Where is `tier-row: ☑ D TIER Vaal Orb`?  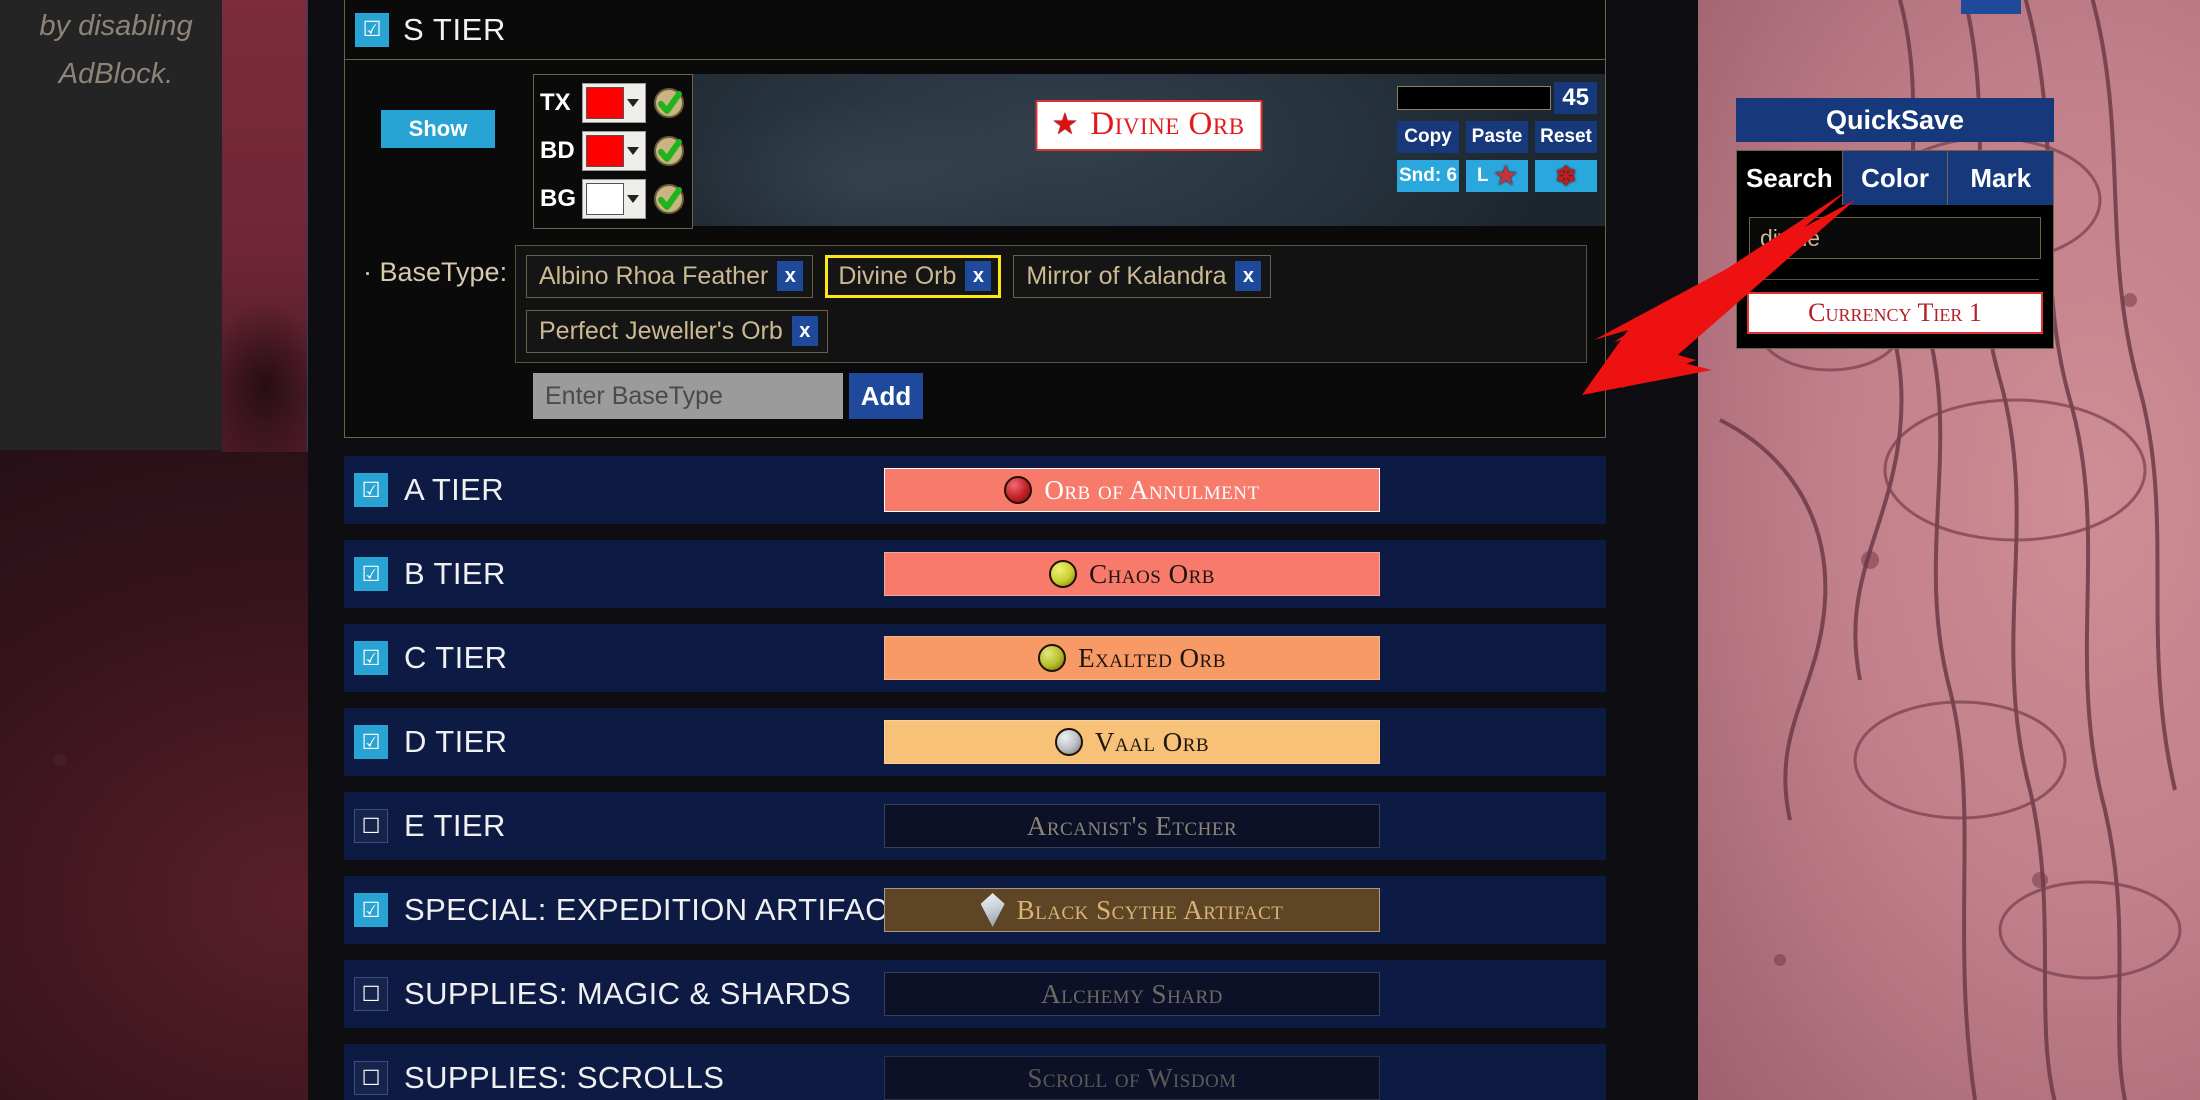 tier-row: ☑ D TIER Vaal Orb is located at coordinates (975, 742).